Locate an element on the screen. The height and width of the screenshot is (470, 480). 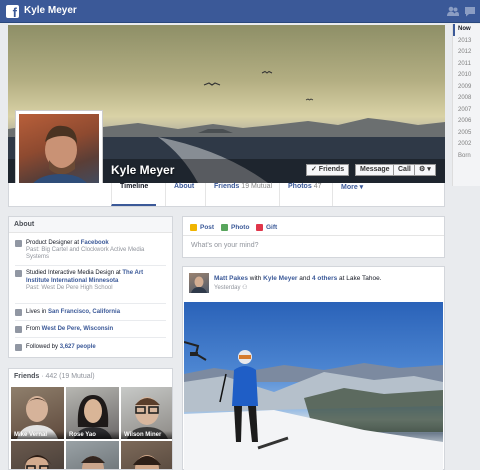
friend-tile: Wilson Miner is located at coordinates (146, 413).